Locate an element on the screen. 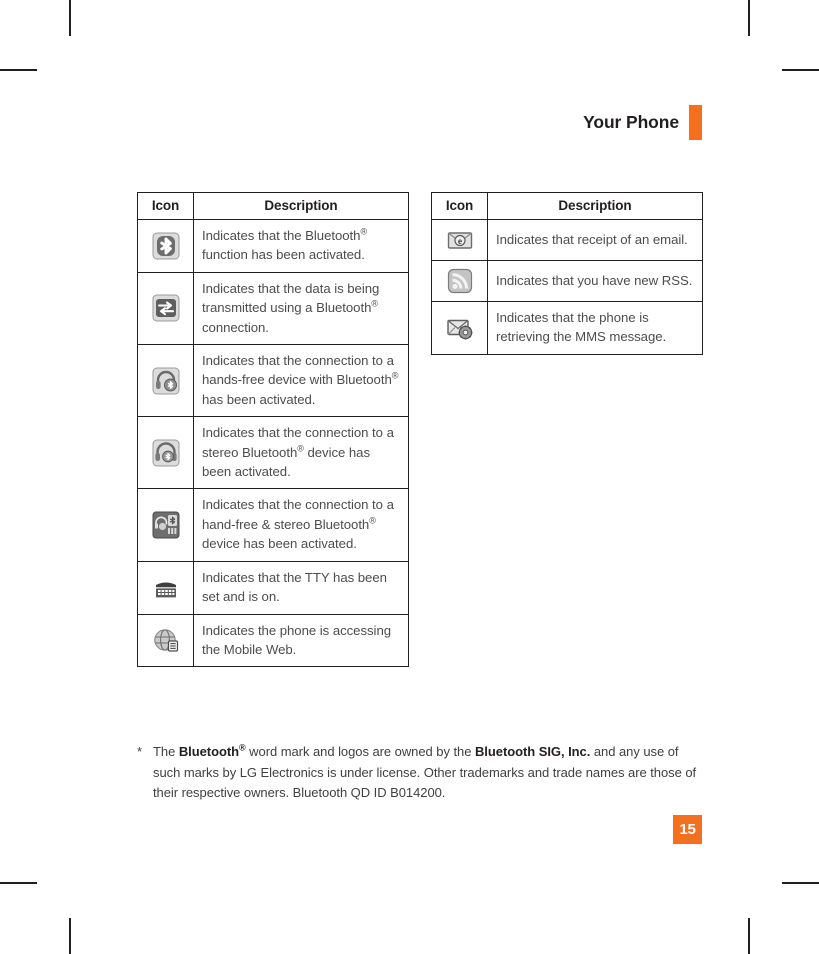 This screenshot has height=954, width=819. icon-cell: e is located at coordinates (459, 240).